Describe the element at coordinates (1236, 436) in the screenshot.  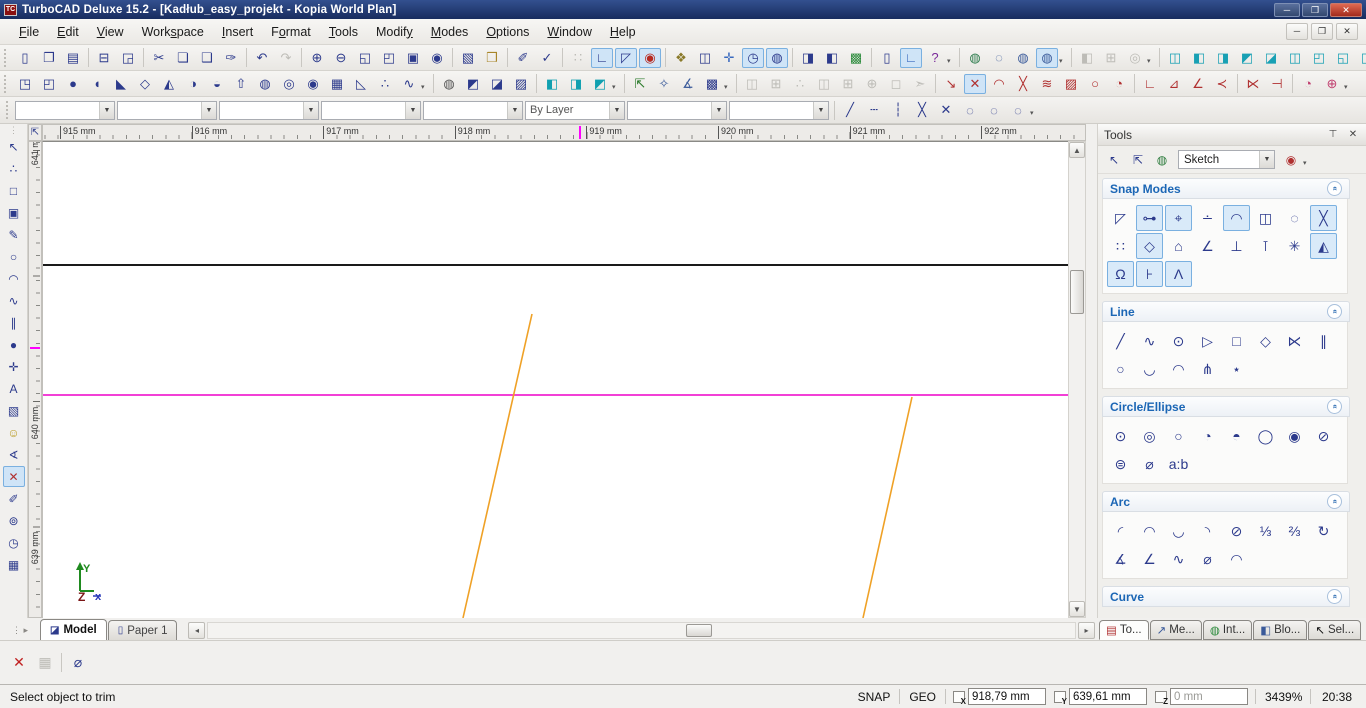
I see `tangent-to-arc-circle-icon: ◓` at that location.